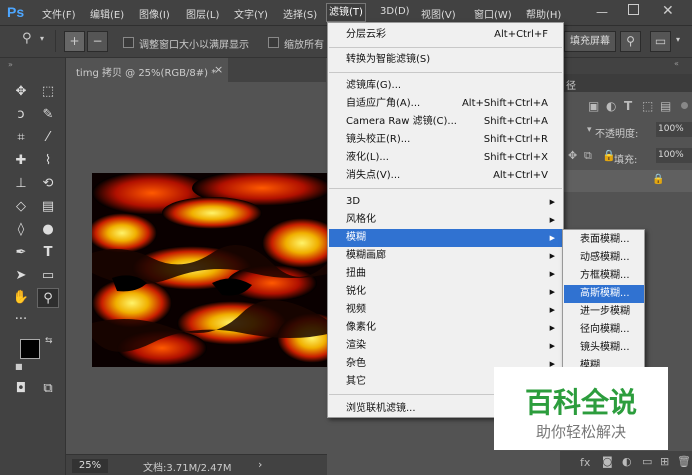  What do you see at coordinates (154, 13) in the screenshot?
I see `menu-image: 图像(I)` at bounding box center [154, 13].